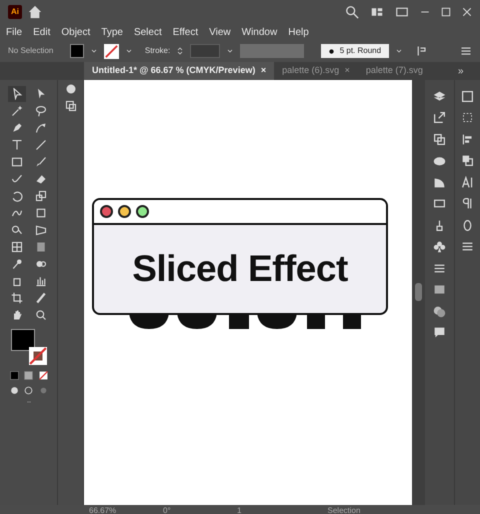 The height and width of the screenshot is (514, 480). Describe the element at coordinates (40, 315) in the screenshot. I see `zoom-icon` at that location.